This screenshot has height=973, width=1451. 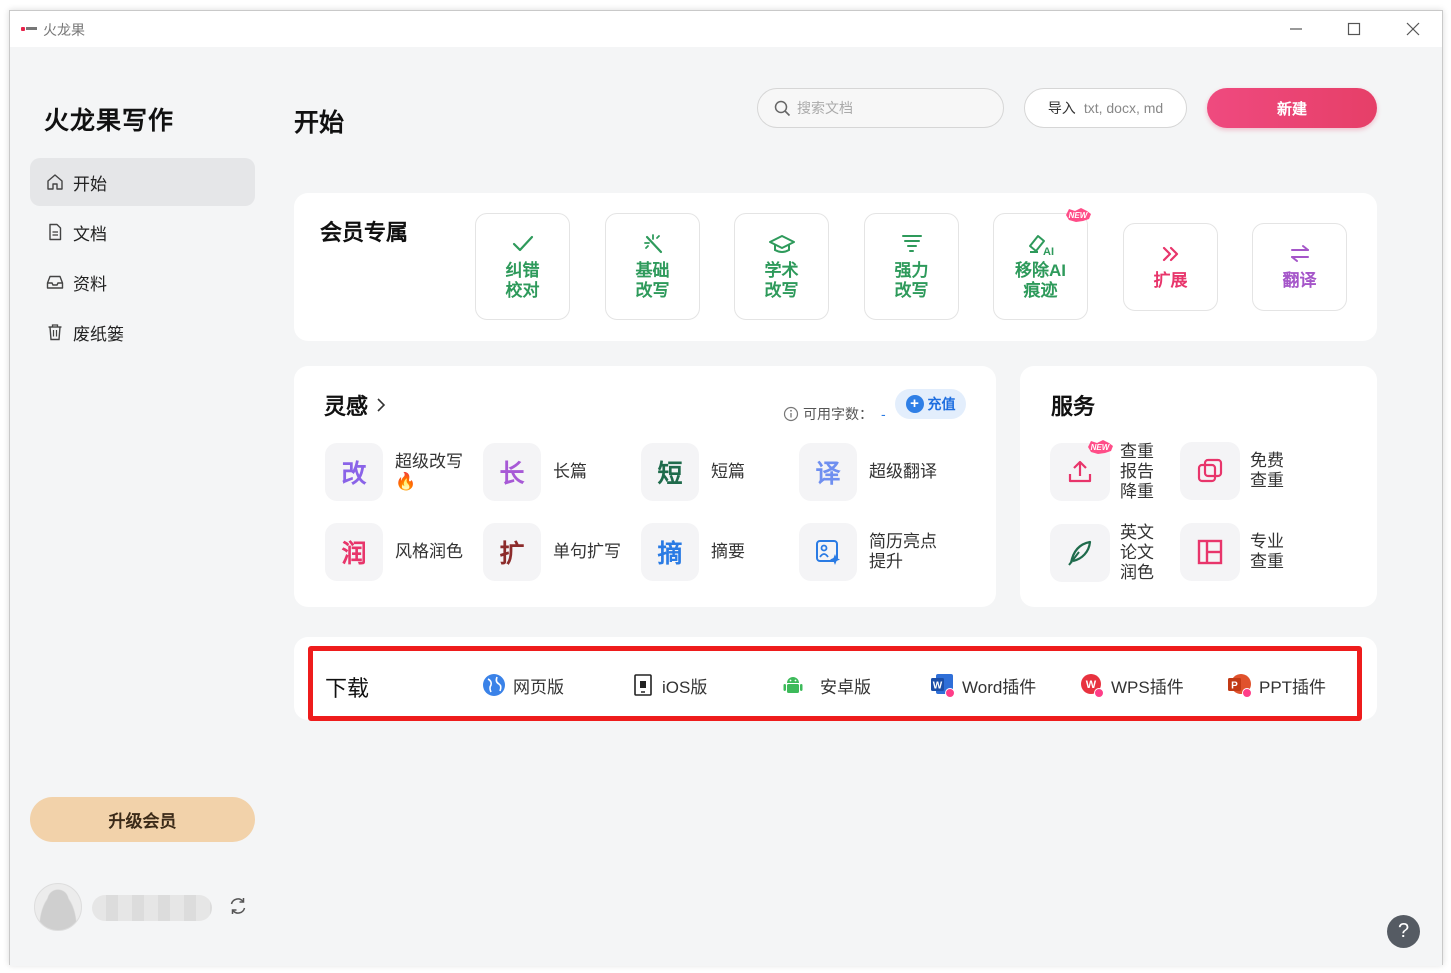 I want to click on inbox-icon, so click(x=55, y=282).